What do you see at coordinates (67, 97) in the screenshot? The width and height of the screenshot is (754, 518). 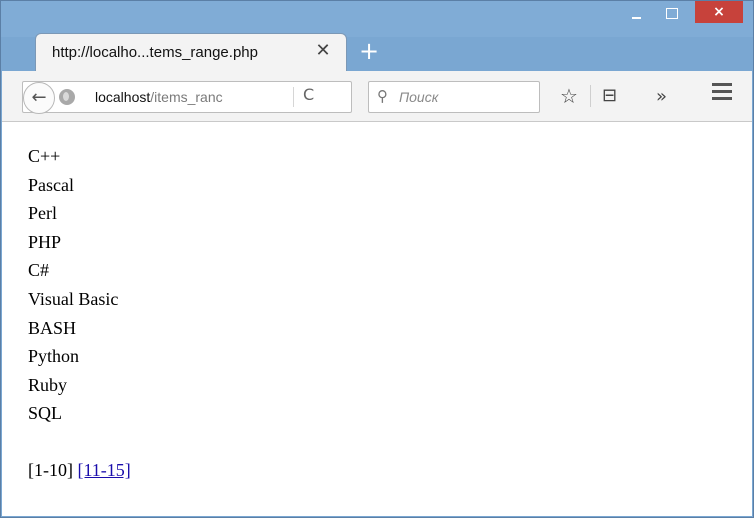 I see `globe-icon` at bounding box center [67, 97].